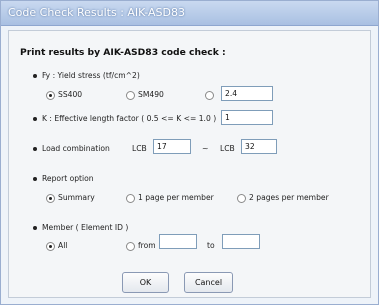 The width and height of the screenshot is (379, 305). What do you see at coordinates (130, 246) in the screenshot?
I see `member-radio-from` at bounding box center [130, 246].